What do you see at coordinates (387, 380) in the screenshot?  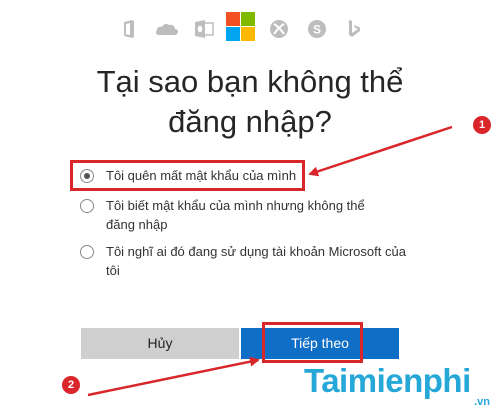 I see `watermark-text: Taimienphi` at bounding box center [387, 380].